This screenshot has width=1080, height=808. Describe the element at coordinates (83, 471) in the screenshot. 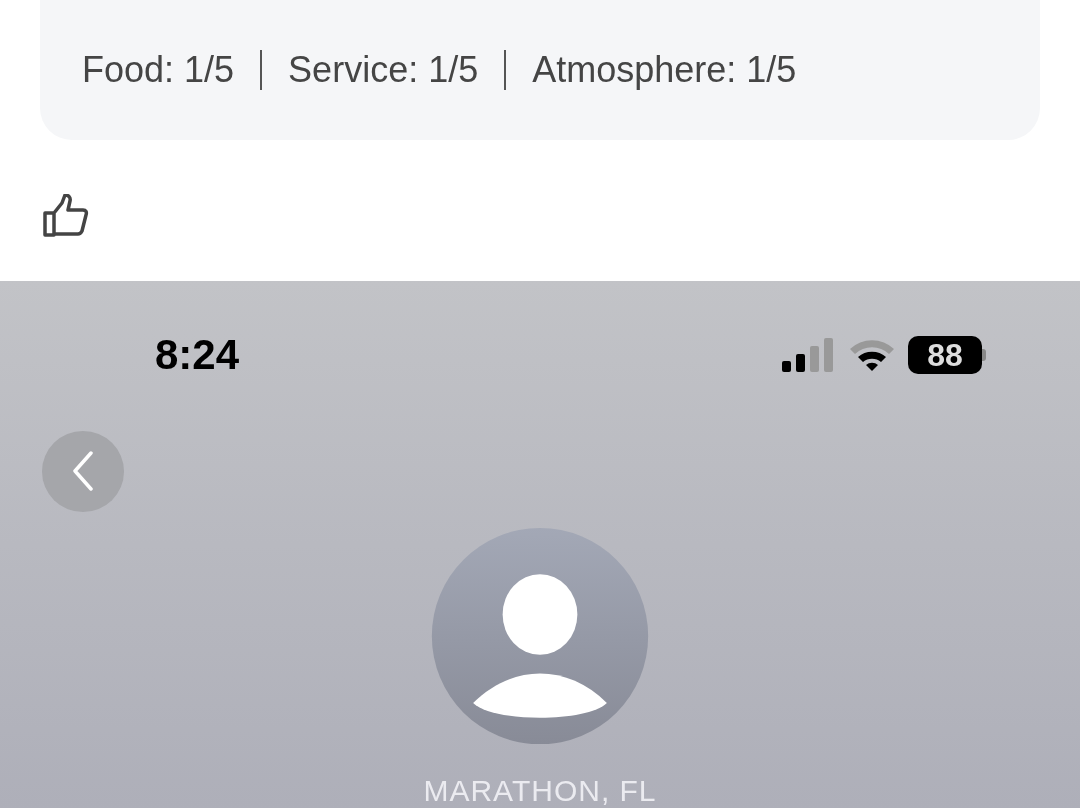

I see `back-icon` at that location.